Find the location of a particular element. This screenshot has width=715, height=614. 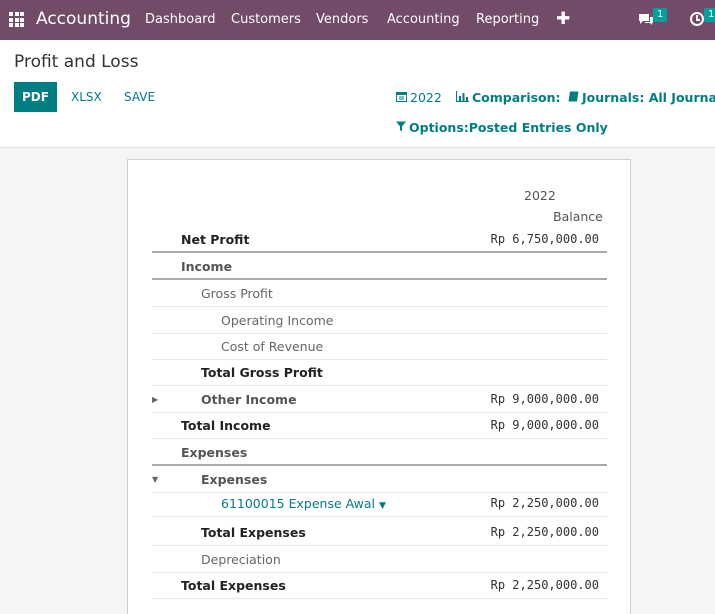

menu-accounting: Accounting is located at coordinates (423, 19).